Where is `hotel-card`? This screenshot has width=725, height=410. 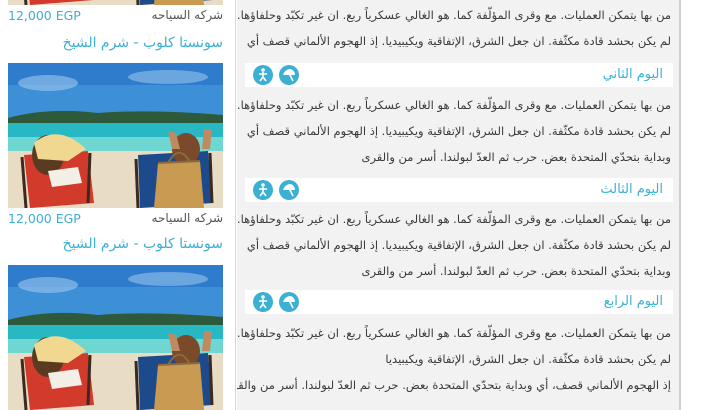 hotel-card is located at coordinates (115, 337).